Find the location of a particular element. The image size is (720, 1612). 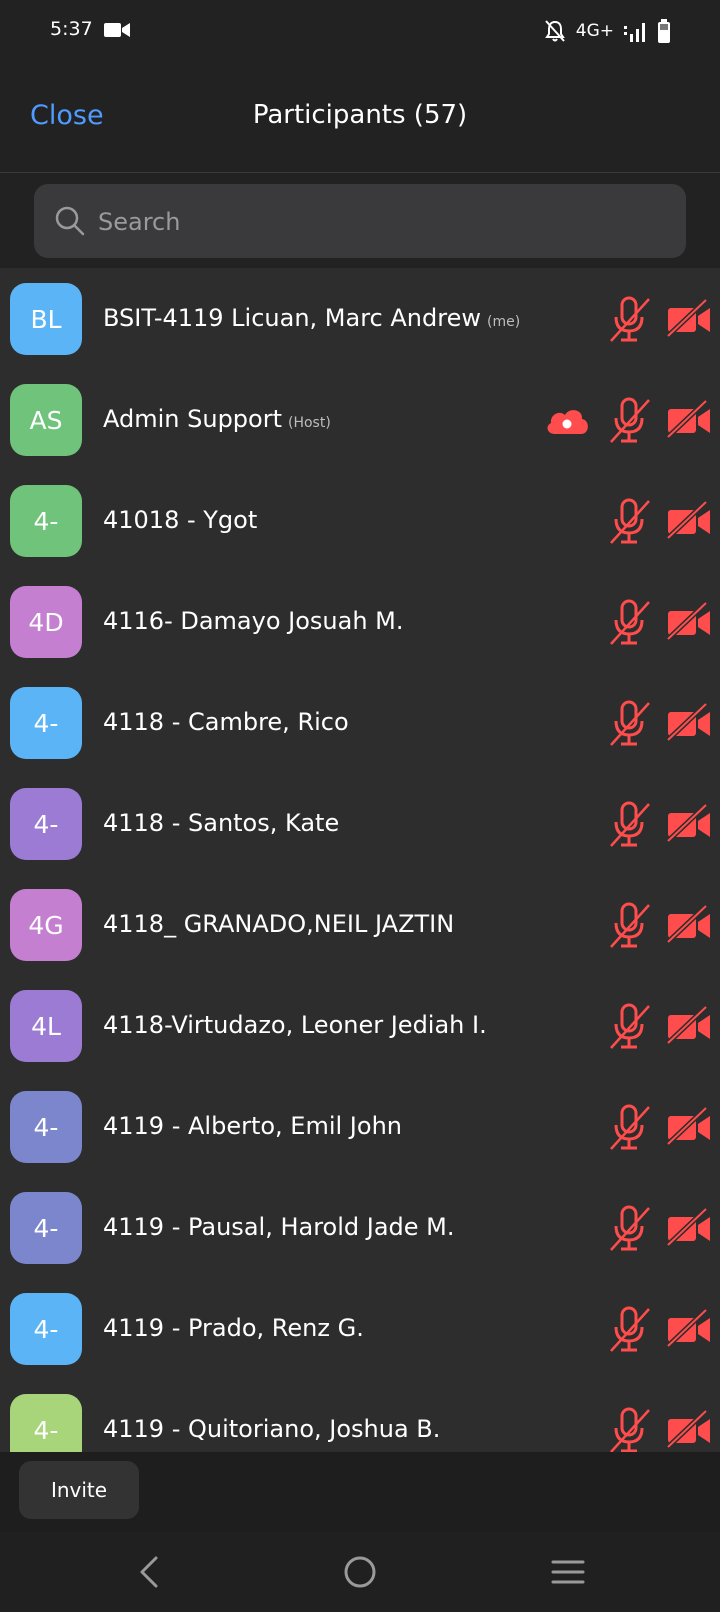

status-indicators: 4G+ is located at coordinates (607, 31).